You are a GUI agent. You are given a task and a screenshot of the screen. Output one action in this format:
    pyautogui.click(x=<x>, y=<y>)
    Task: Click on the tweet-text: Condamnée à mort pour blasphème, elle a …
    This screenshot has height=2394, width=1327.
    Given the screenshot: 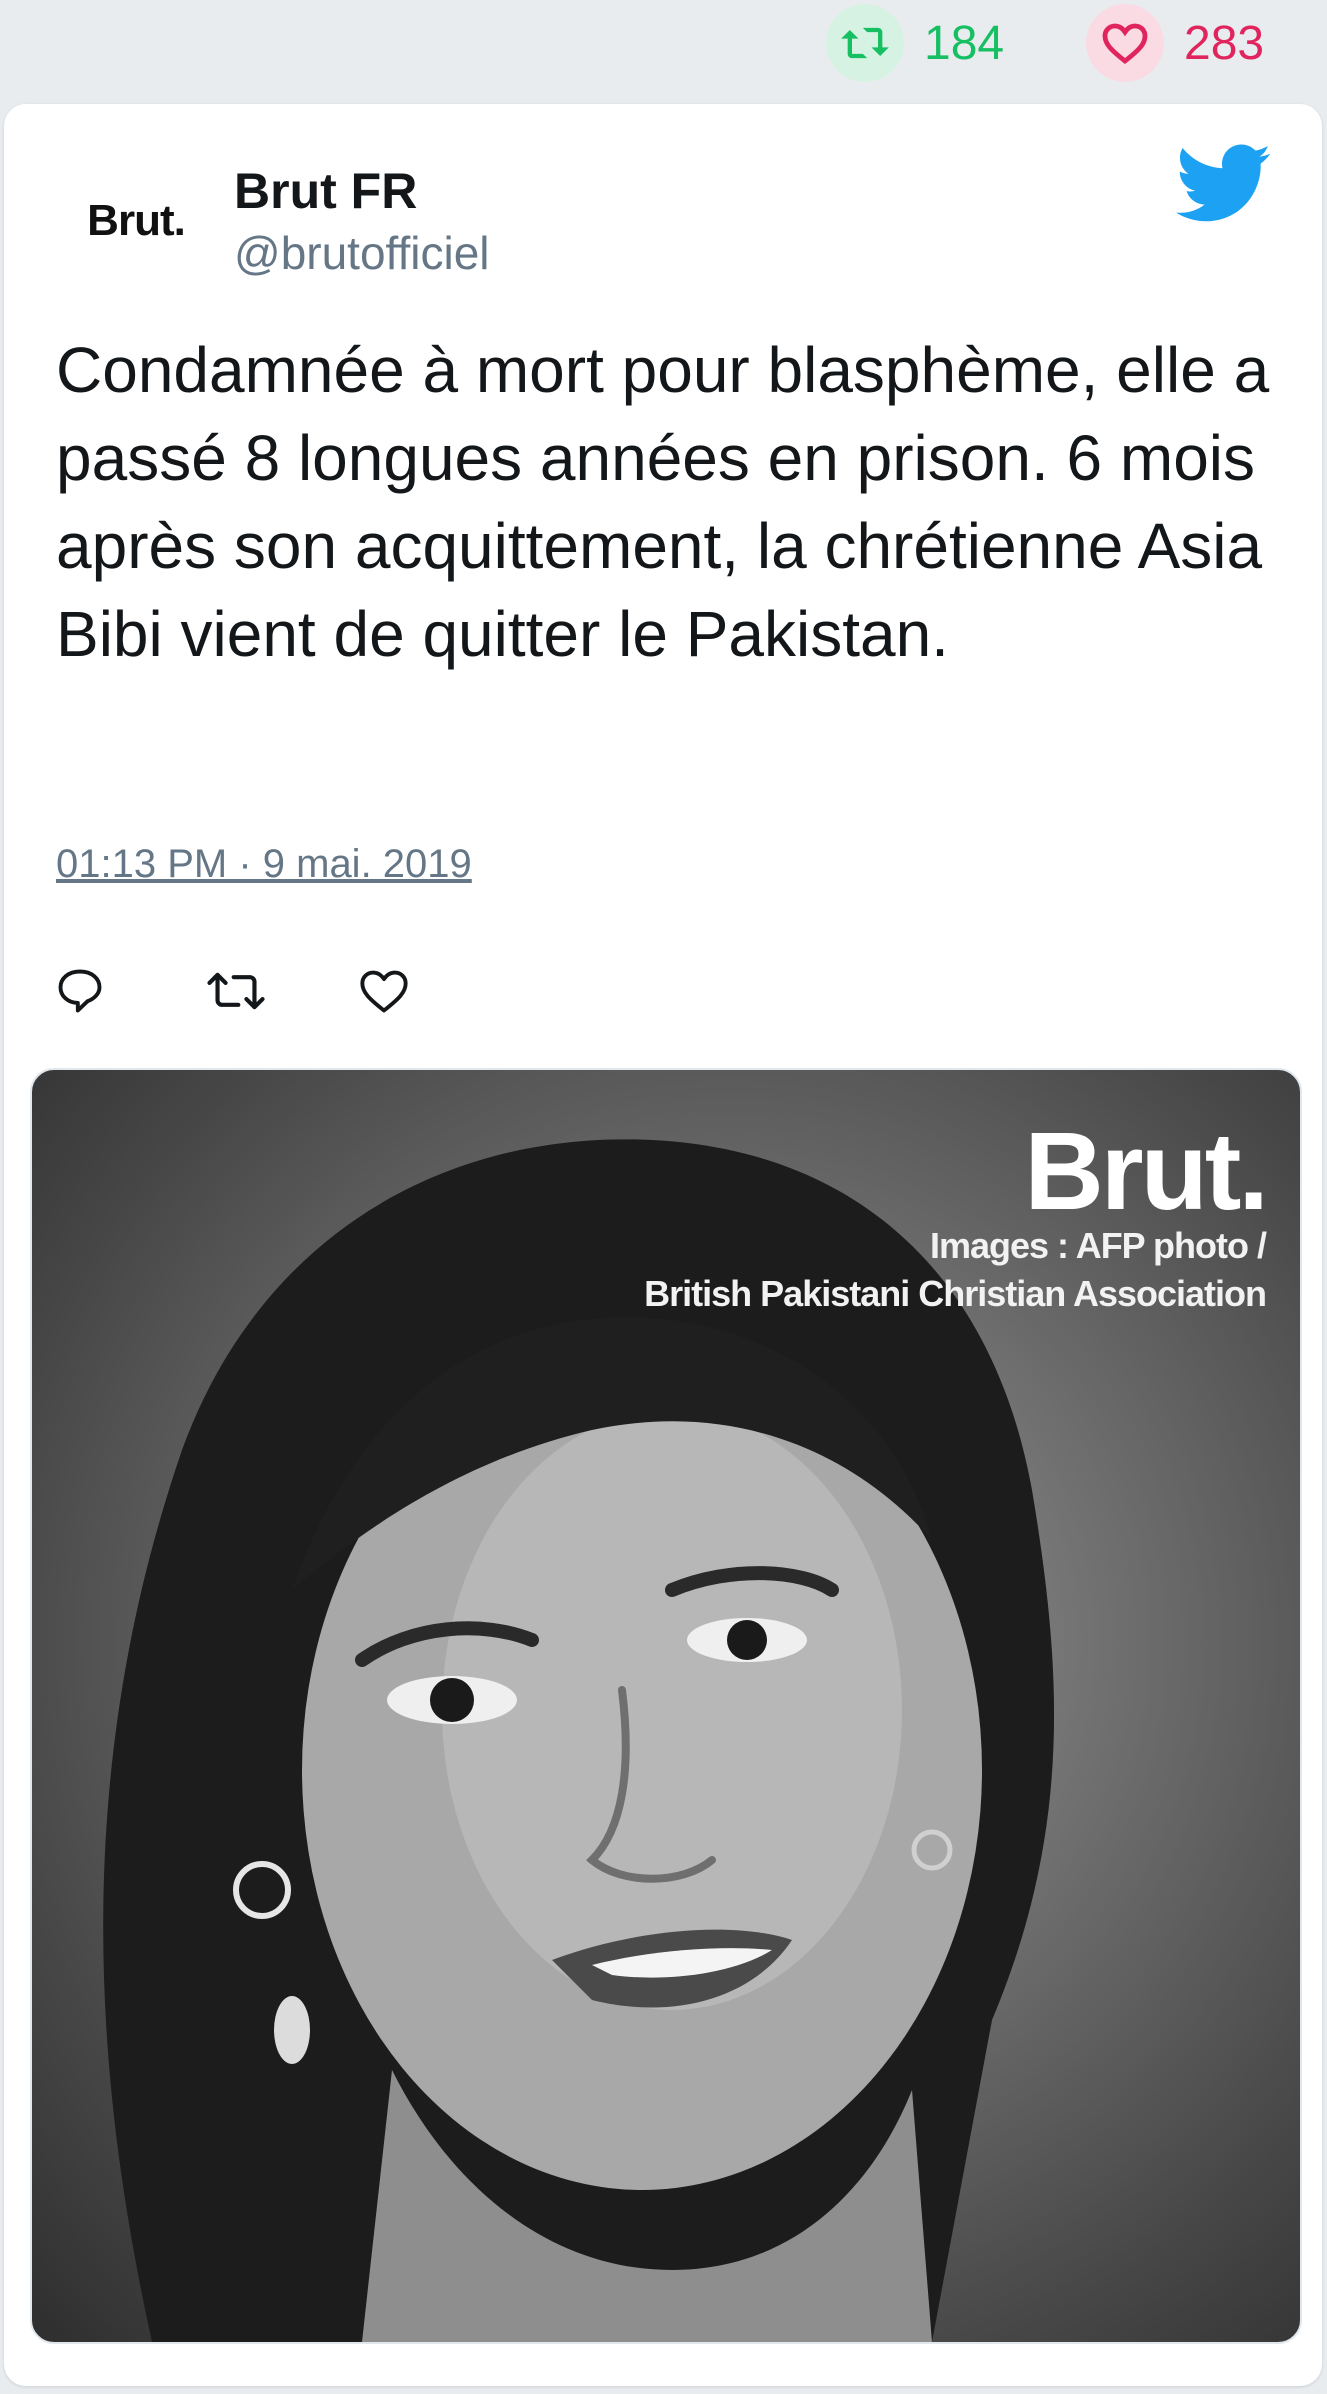 What is the action you would take?
    pyautogui.click(x=663, y=502)
    